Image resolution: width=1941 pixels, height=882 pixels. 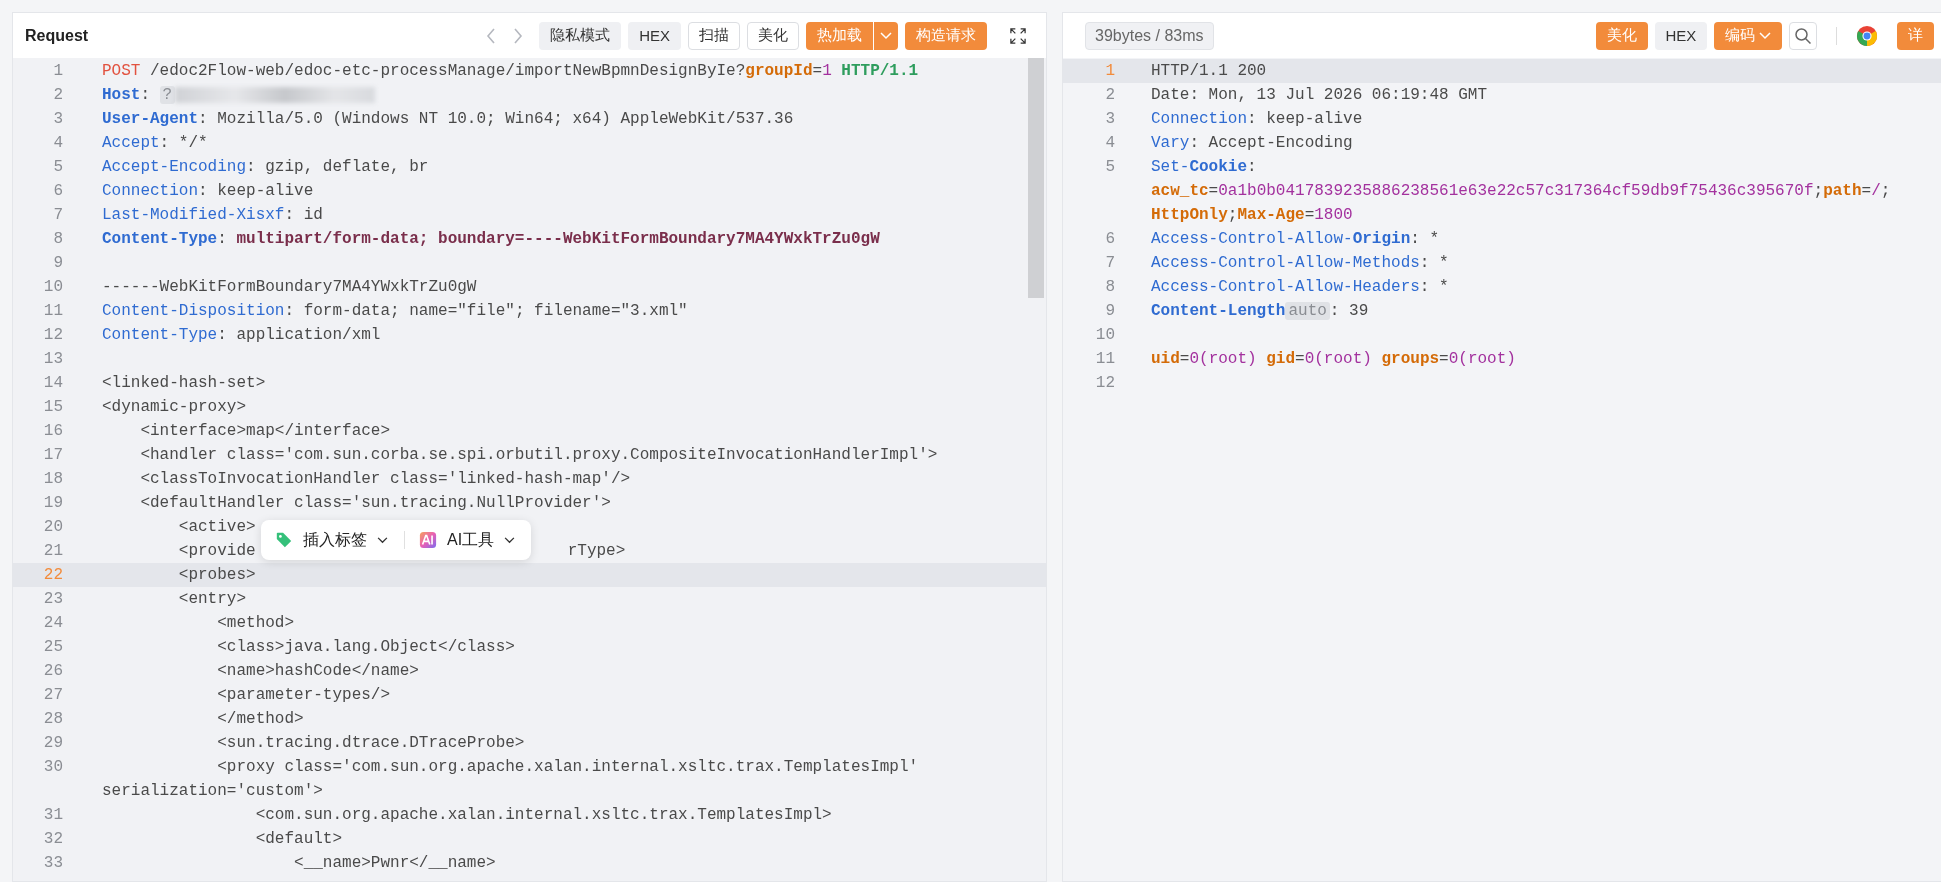 I want to click on fullscreen-icon, so click(x=1018, y=35).